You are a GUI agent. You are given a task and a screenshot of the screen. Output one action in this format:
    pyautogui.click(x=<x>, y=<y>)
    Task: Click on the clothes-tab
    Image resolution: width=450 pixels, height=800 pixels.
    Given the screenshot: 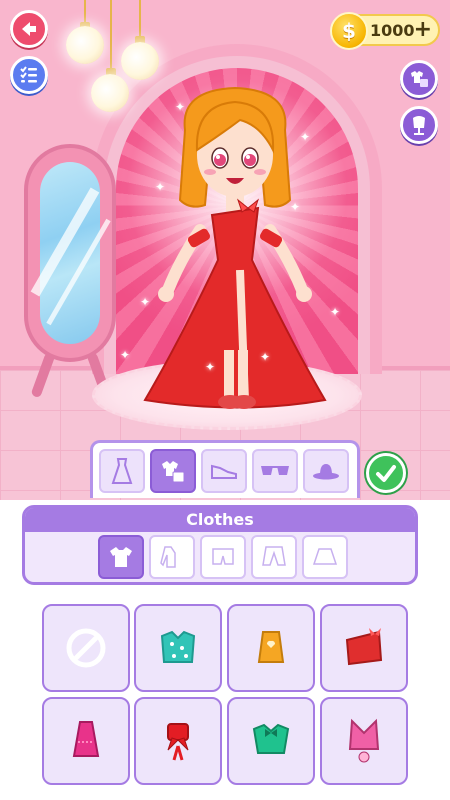 What is the action you would take?
    pyautogui.click(x=173, y=471)
    